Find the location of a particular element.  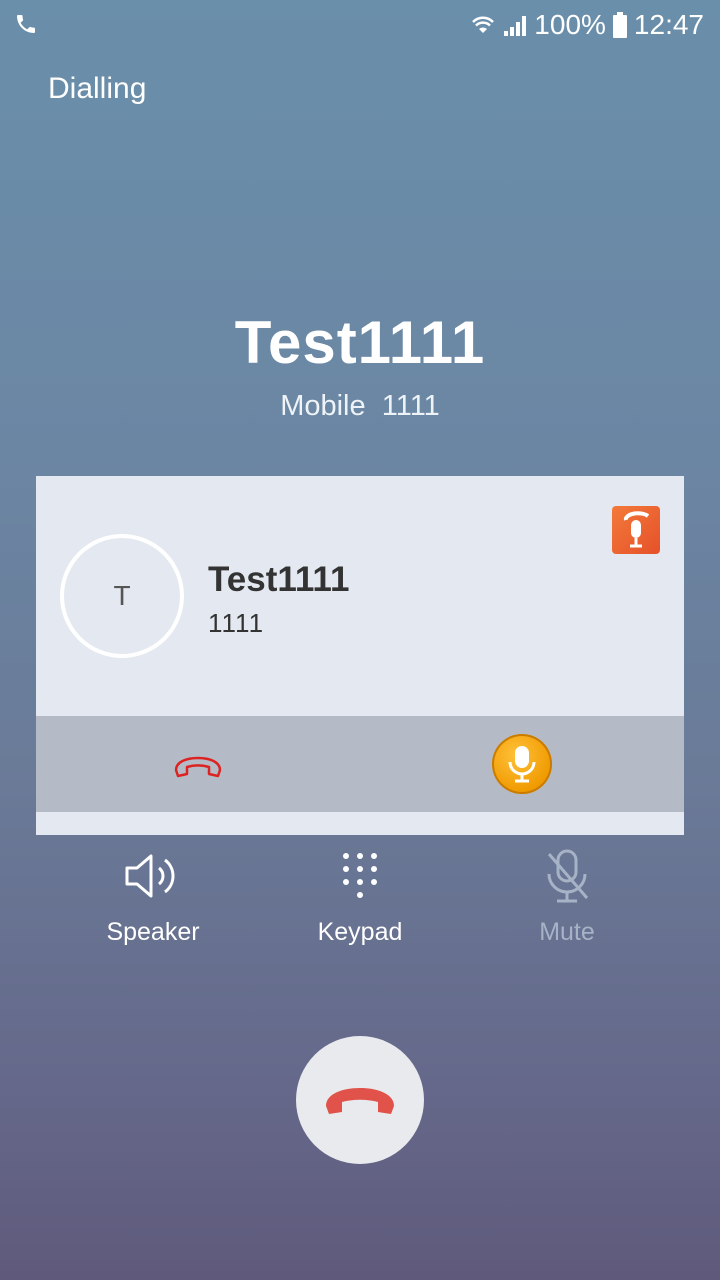

end-call-button is located at coordinates (360, 1100).